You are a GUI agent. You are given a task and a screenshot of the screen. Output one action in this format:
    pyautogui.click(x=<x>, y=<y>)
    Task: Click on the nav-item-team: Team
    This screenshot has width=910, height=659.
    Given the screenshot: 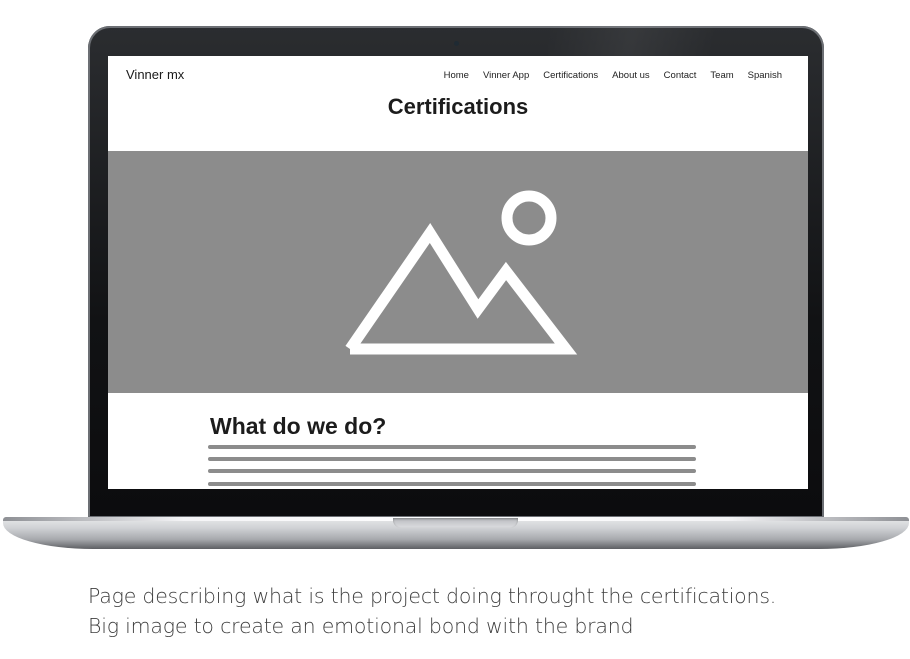 What is the action you would take?
    pyautogui.click(x=721, y=75)
    